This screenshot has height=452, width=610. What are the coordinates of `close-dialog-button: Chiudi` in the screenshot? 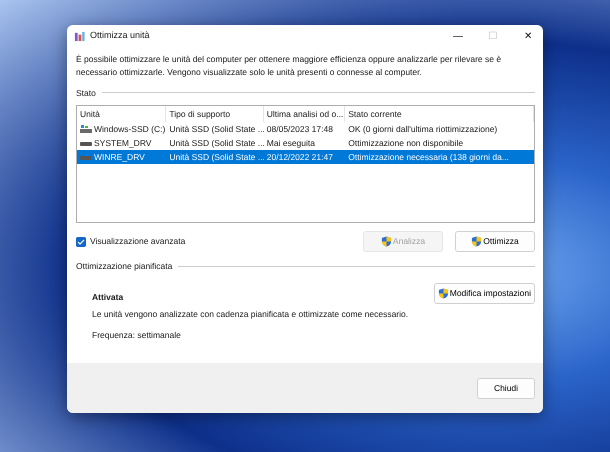 It's located at (506, 388).